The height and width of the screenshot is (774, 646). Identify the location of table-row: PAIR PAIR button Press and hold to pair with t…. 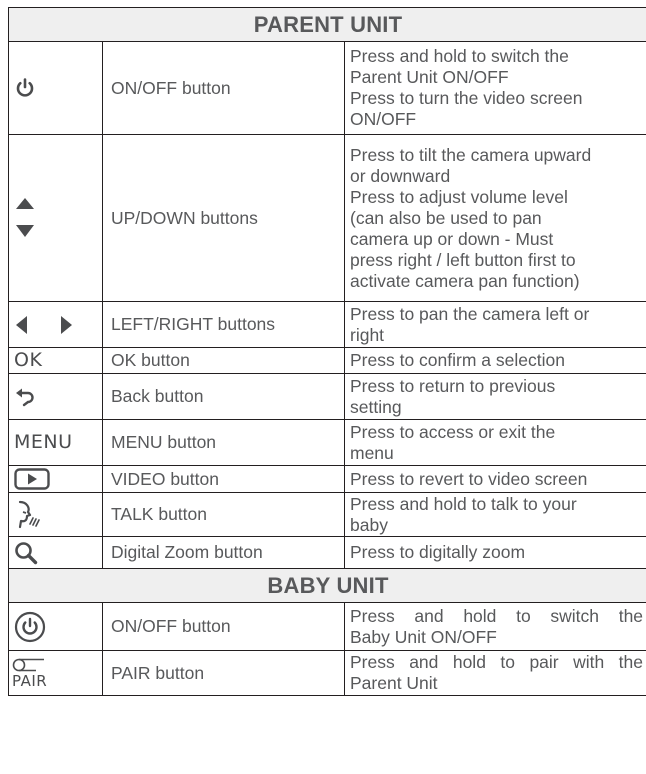
(327, 673).